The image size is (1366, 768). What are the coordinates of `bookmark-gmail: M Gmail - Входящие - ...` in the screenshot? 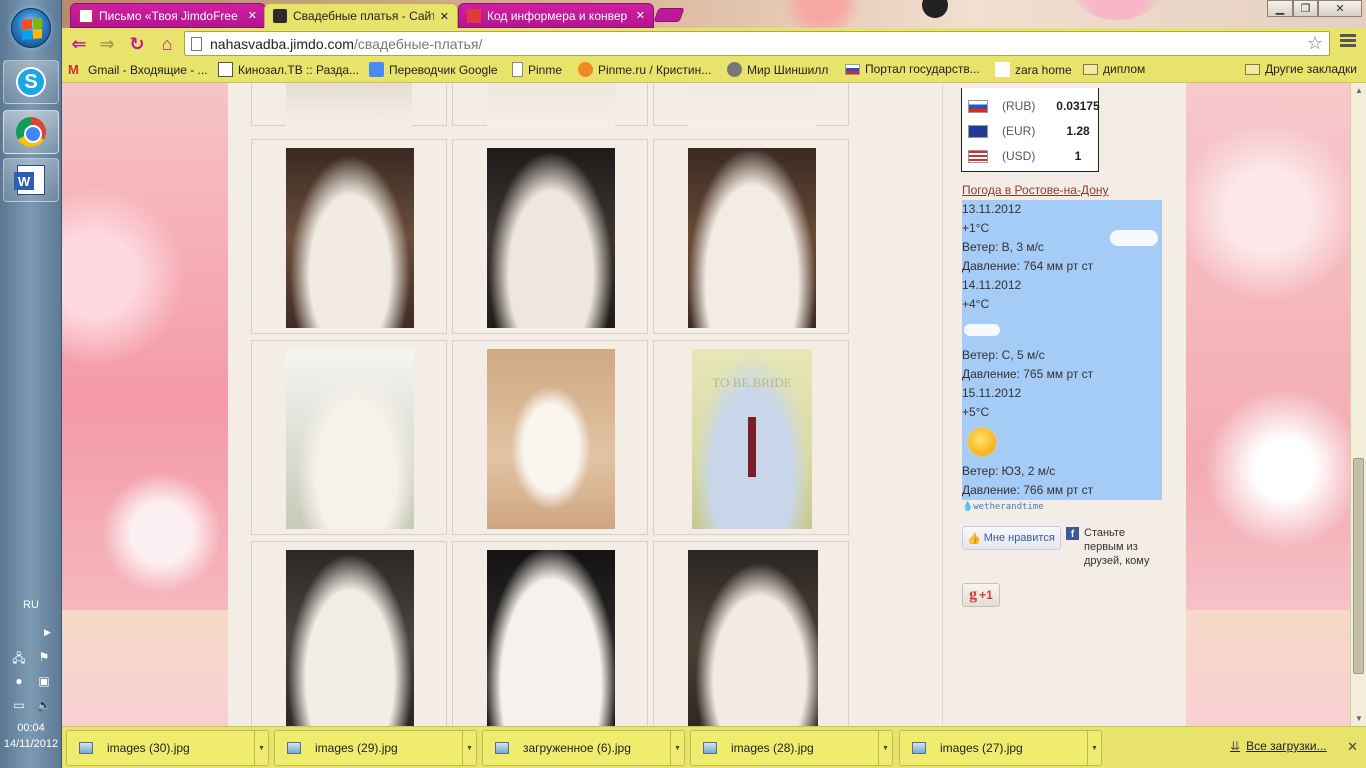 It's located at (138, 69).